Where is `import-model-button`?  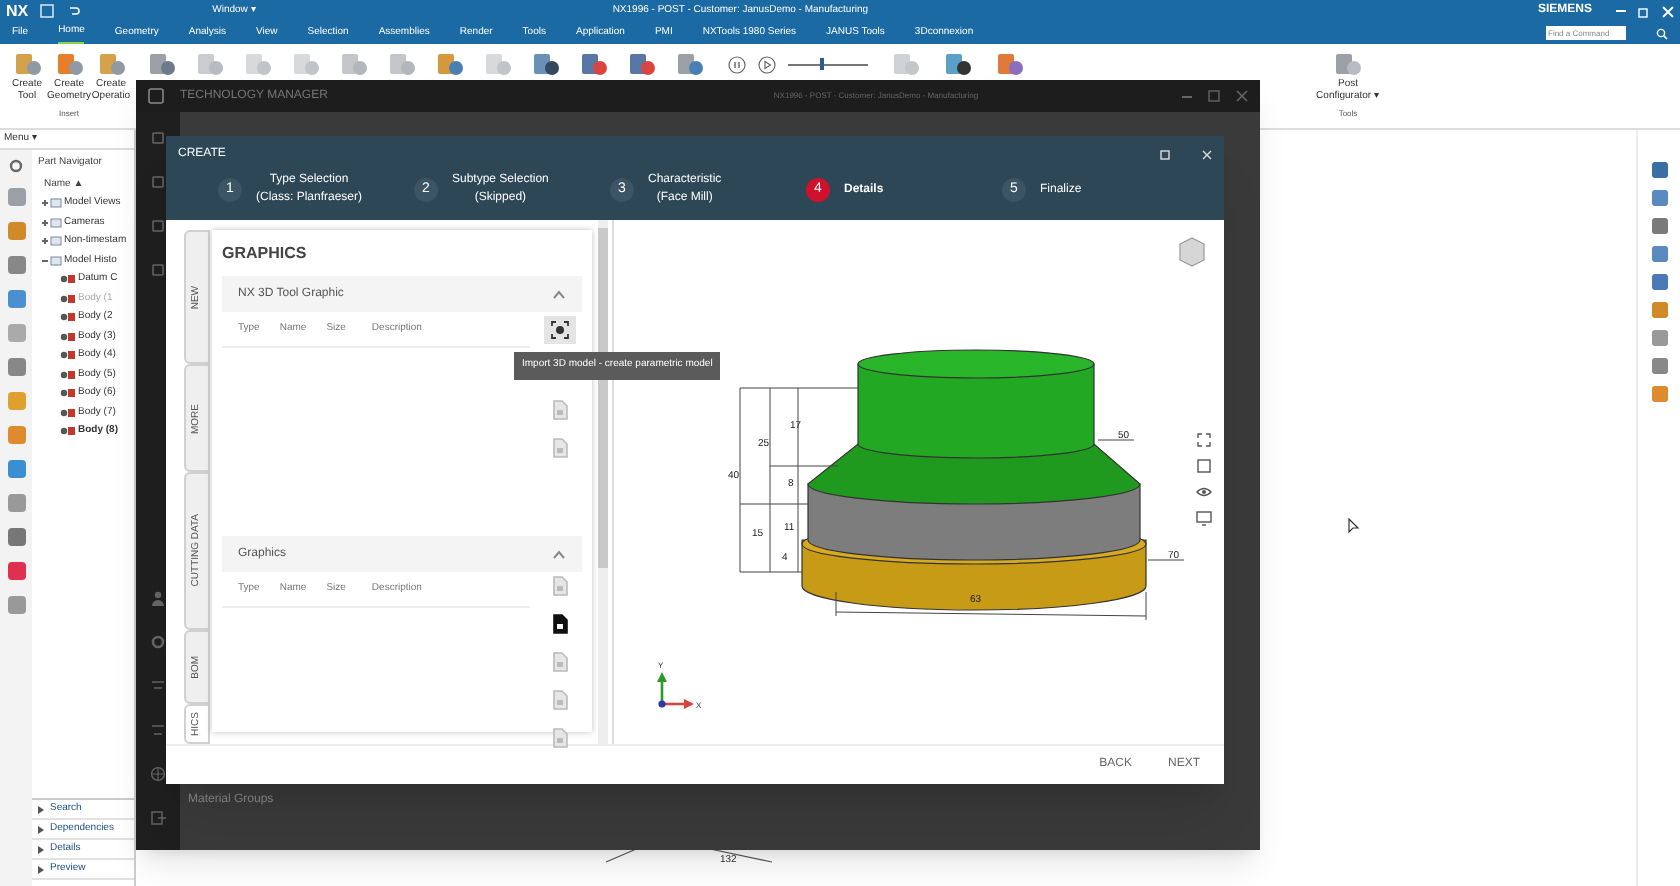
import-model-button is located at coordinates (560, 330).